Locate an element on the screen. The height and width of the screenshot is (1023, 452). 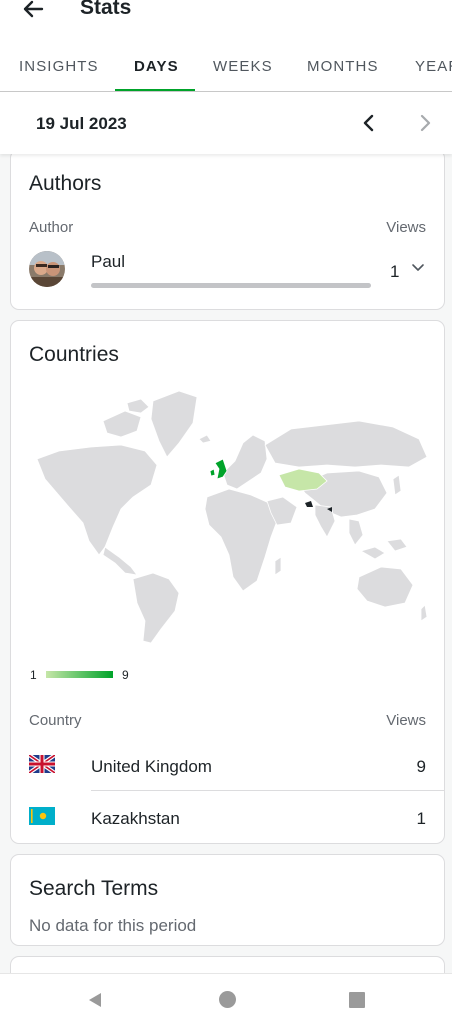
period-tabs: INSIGHTS DAYS WEEKS MONTHS YEARS is located at coordinates (226, 69).